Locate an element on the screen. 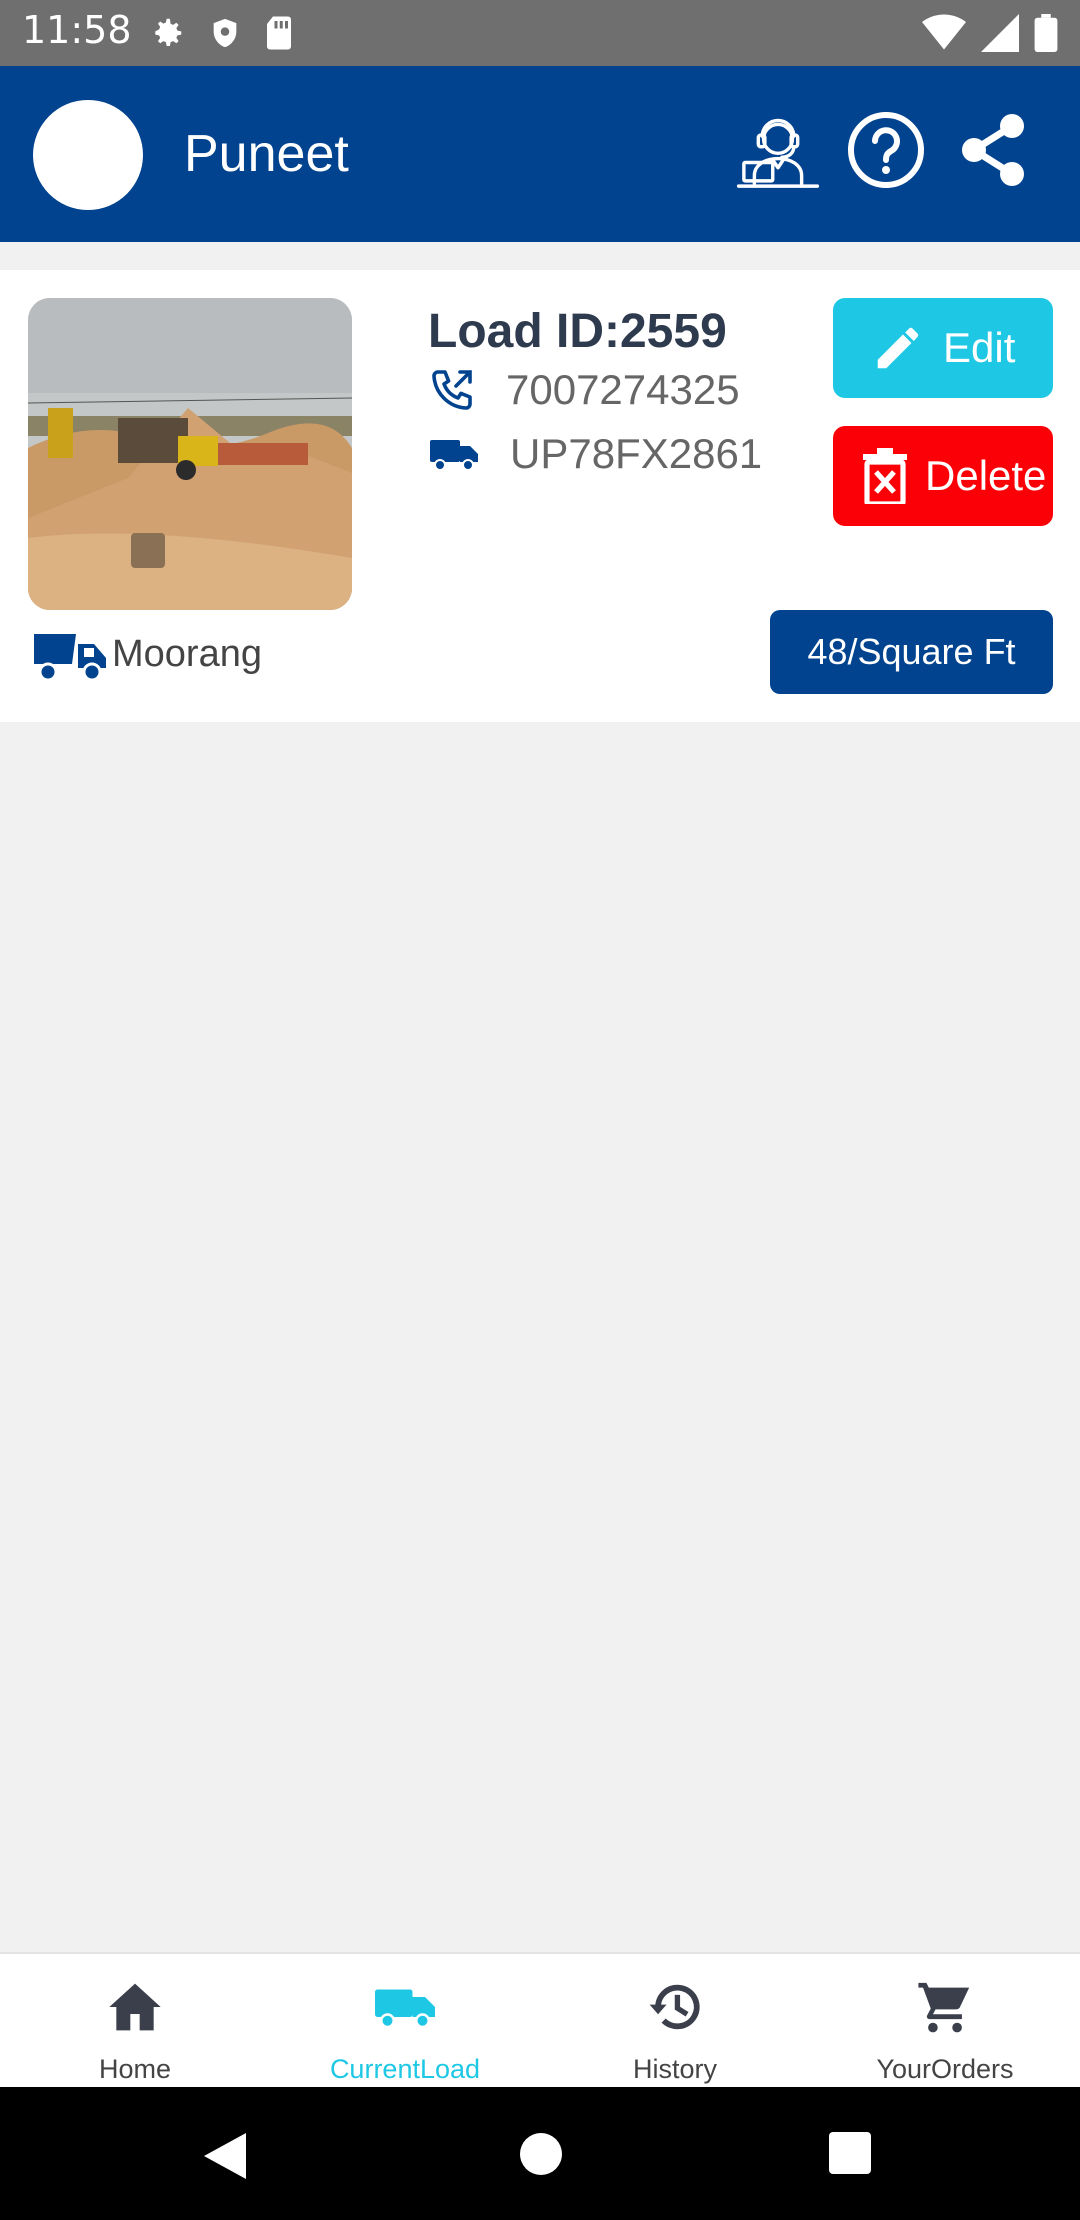  phone-row: 7007274325 is located at coordinates (584, 390).